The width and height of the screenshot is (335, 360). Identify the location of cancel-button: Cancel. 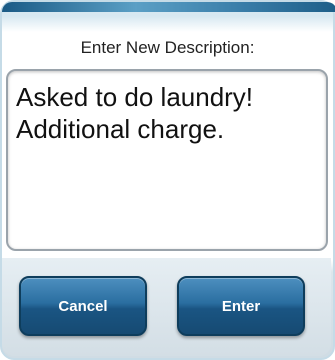
(83, 306).